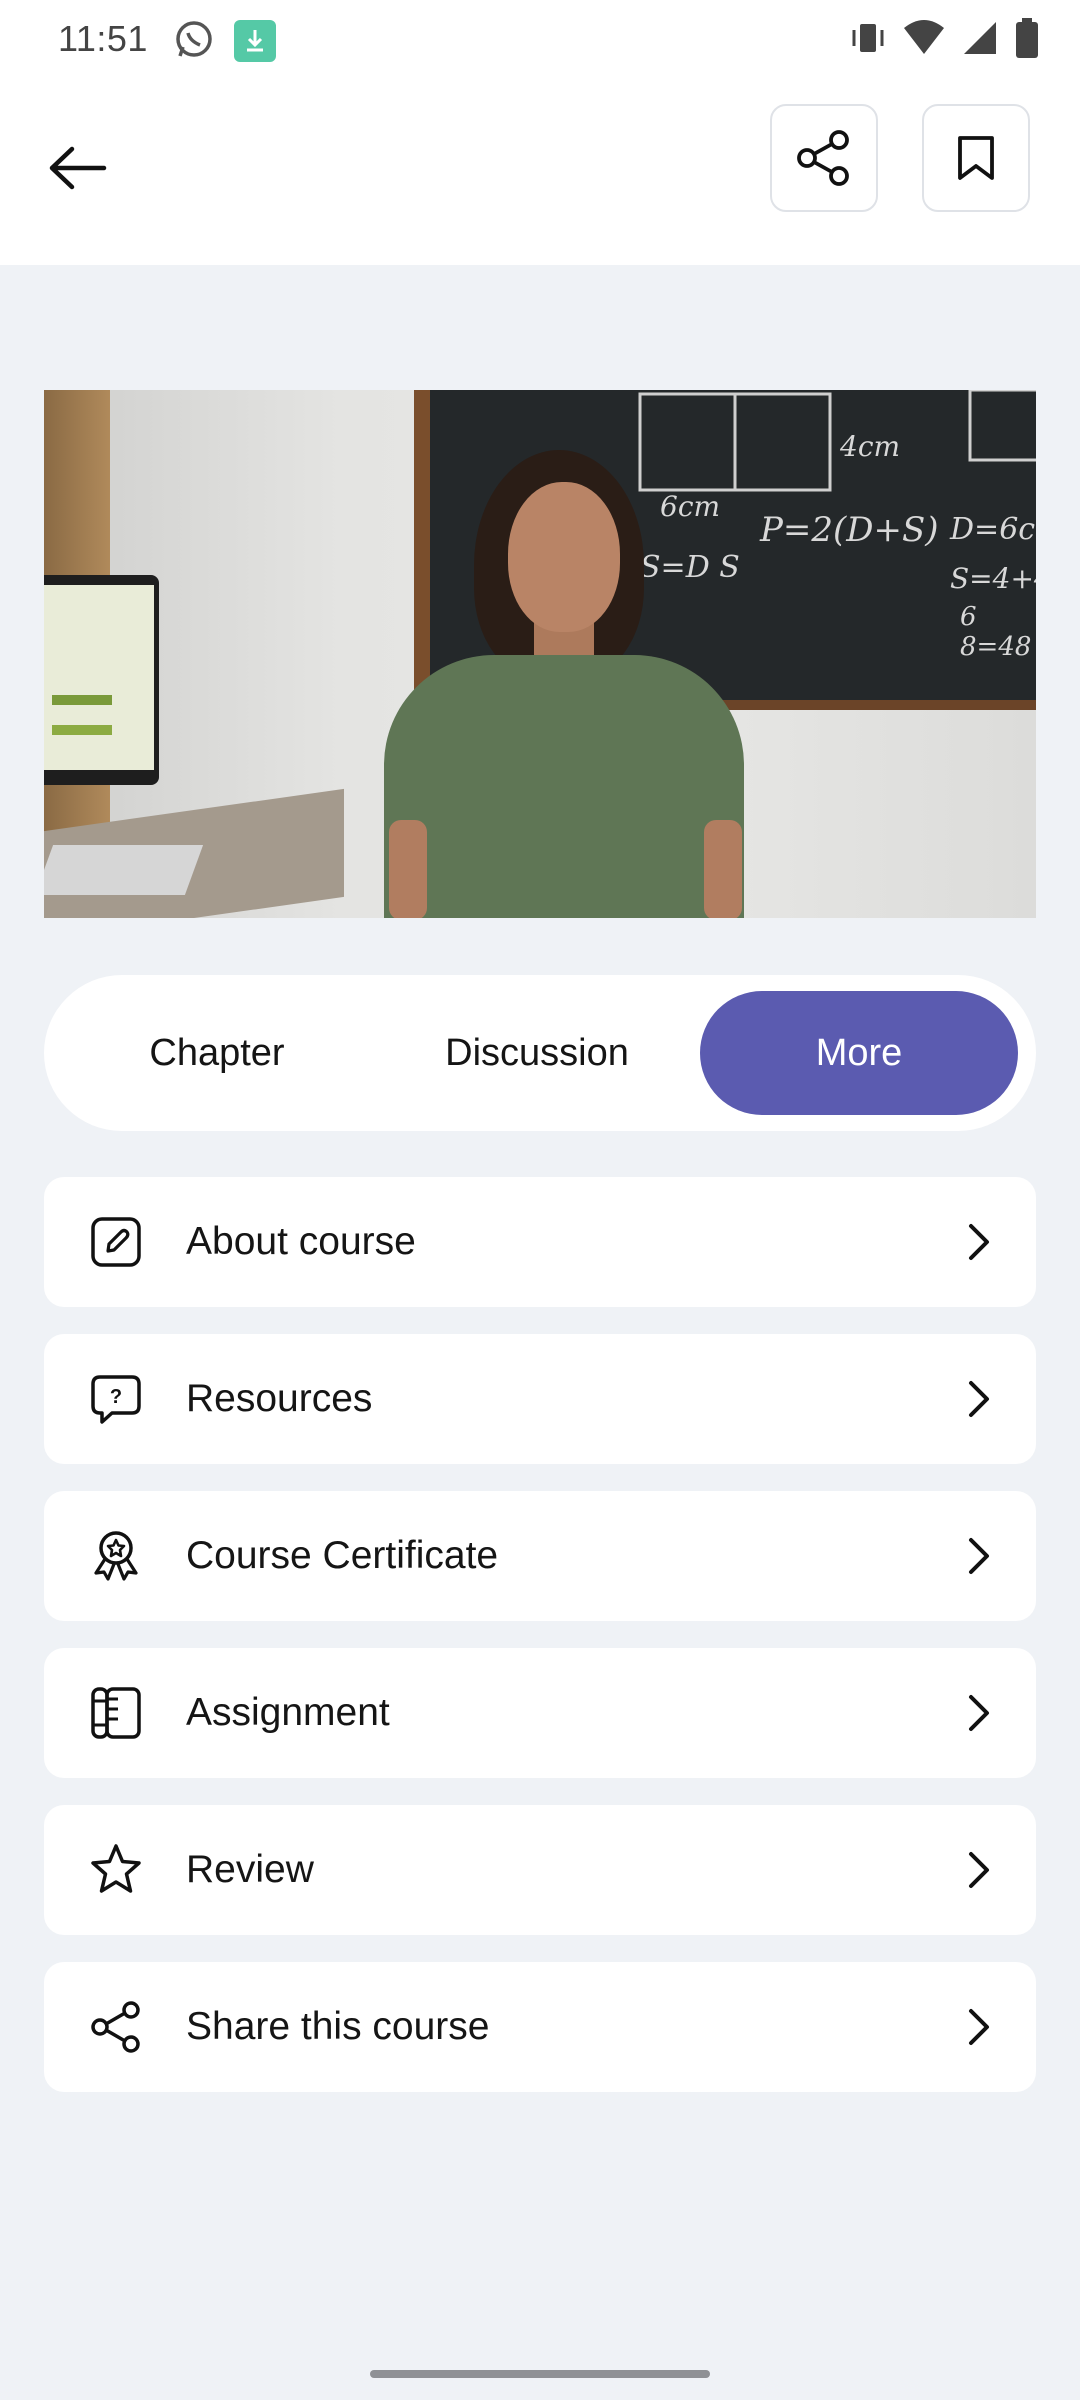  What do you see at coordinates (540, 1242) in the screenshot?
I see `menu-item-about-course: About course` at bounding box center [540, 1242].